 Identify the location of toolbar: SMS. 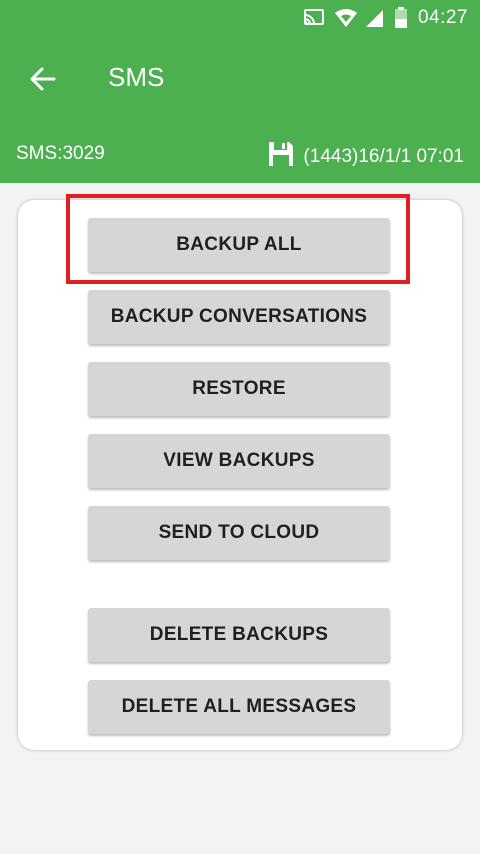
(240, 78).